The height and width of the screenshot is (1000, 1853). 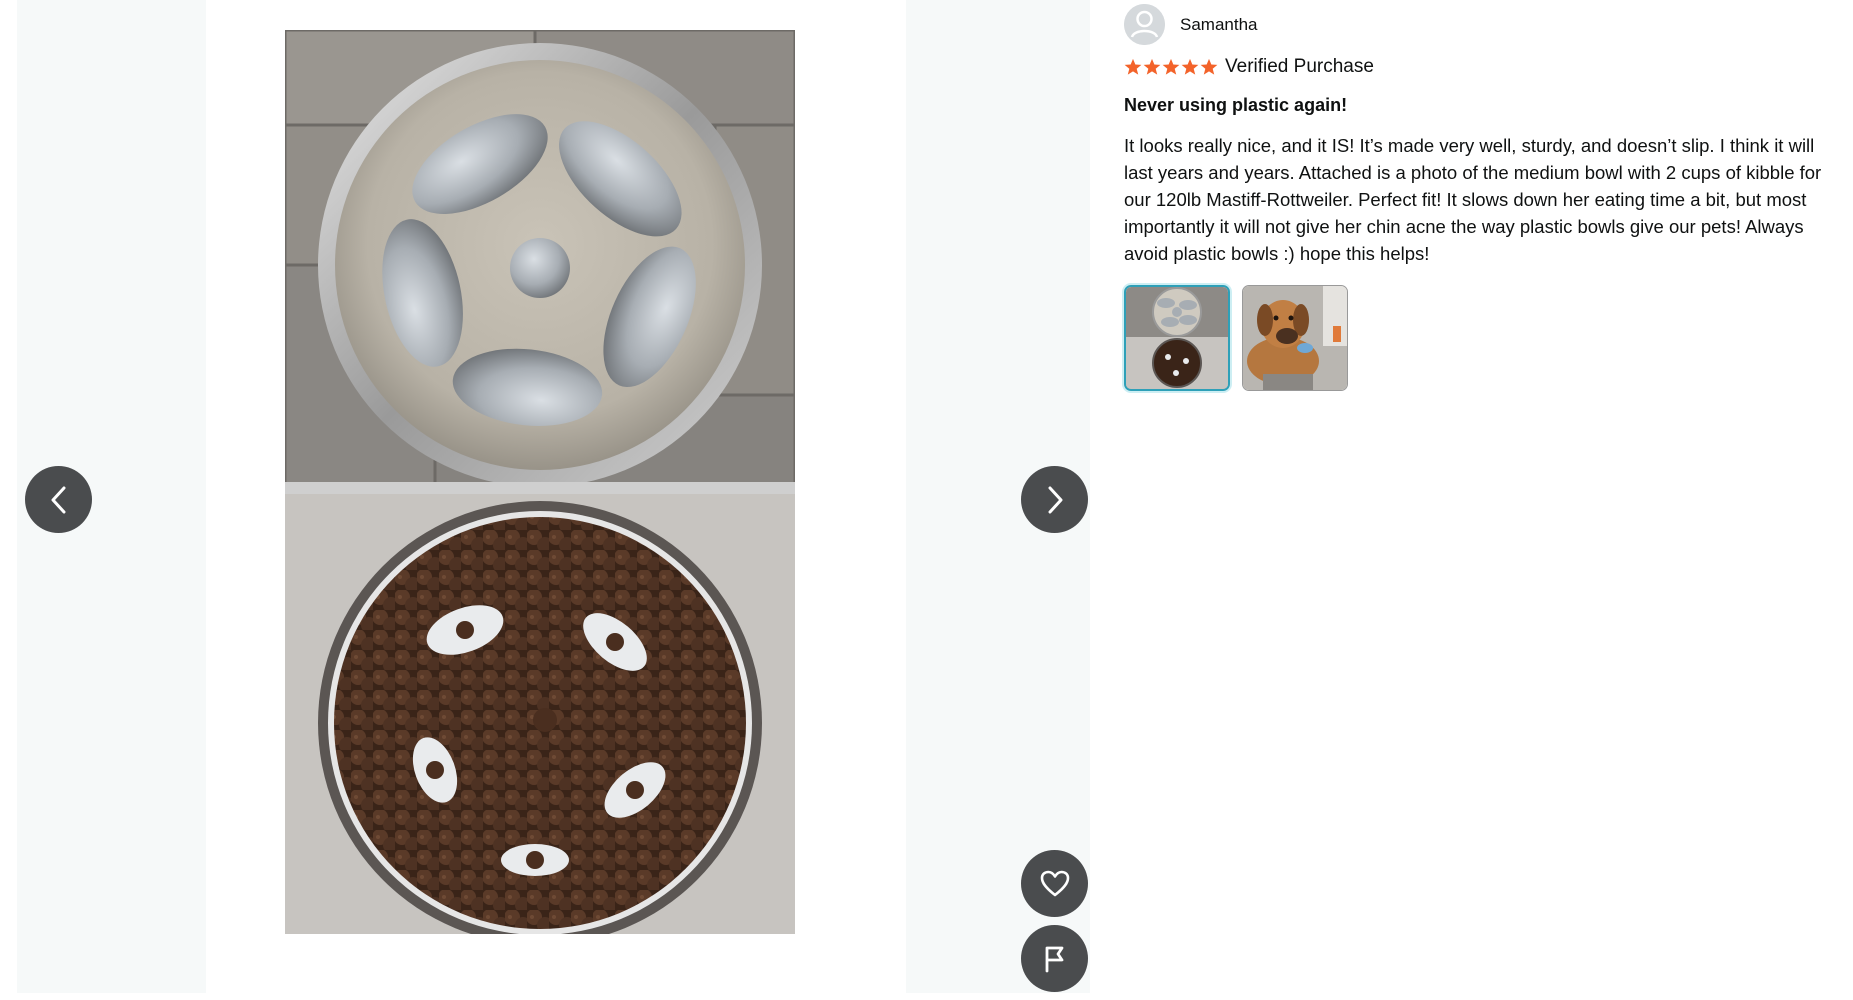 I want to click on star-rating, so click(x=1171, y=67).